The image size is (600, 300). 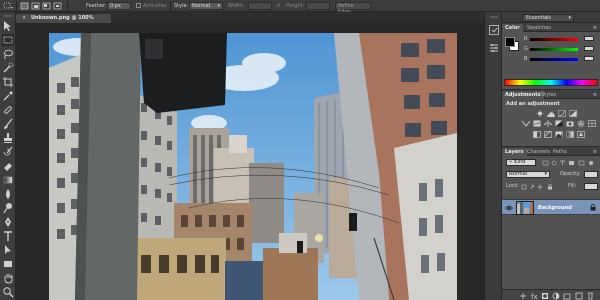 I want to click on curves-icon, so click(x=562, y=113).